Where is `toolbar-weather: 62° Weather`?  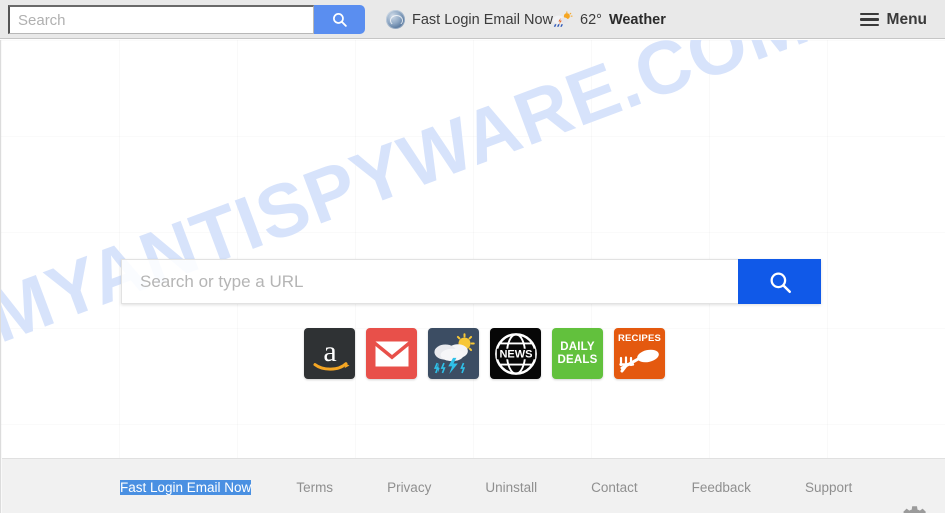 toolbar-weather: 62° Weather is located at coordinates (608, 19).